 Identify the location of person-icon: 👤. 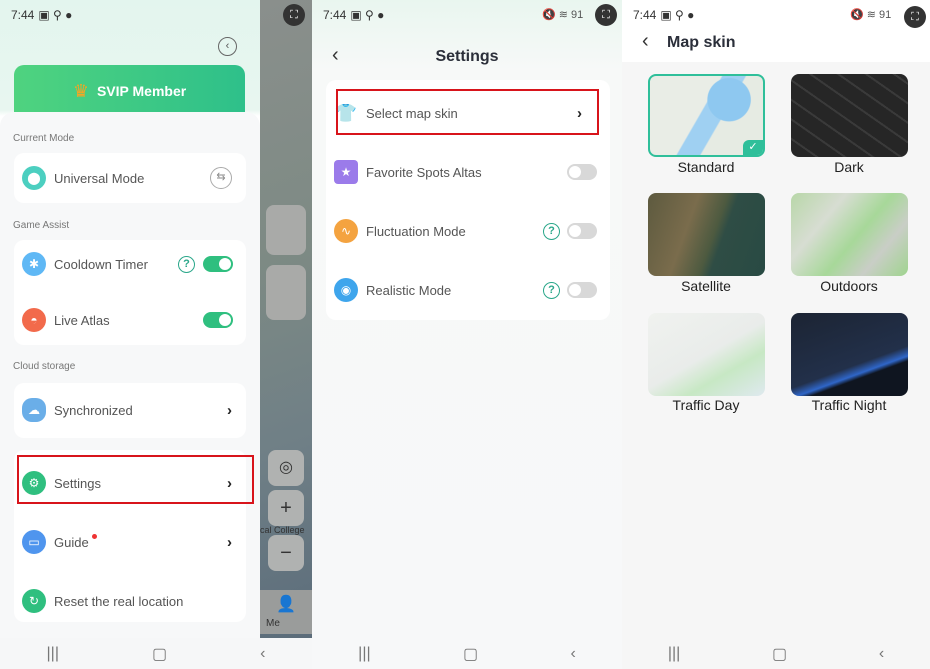
(286, 604).